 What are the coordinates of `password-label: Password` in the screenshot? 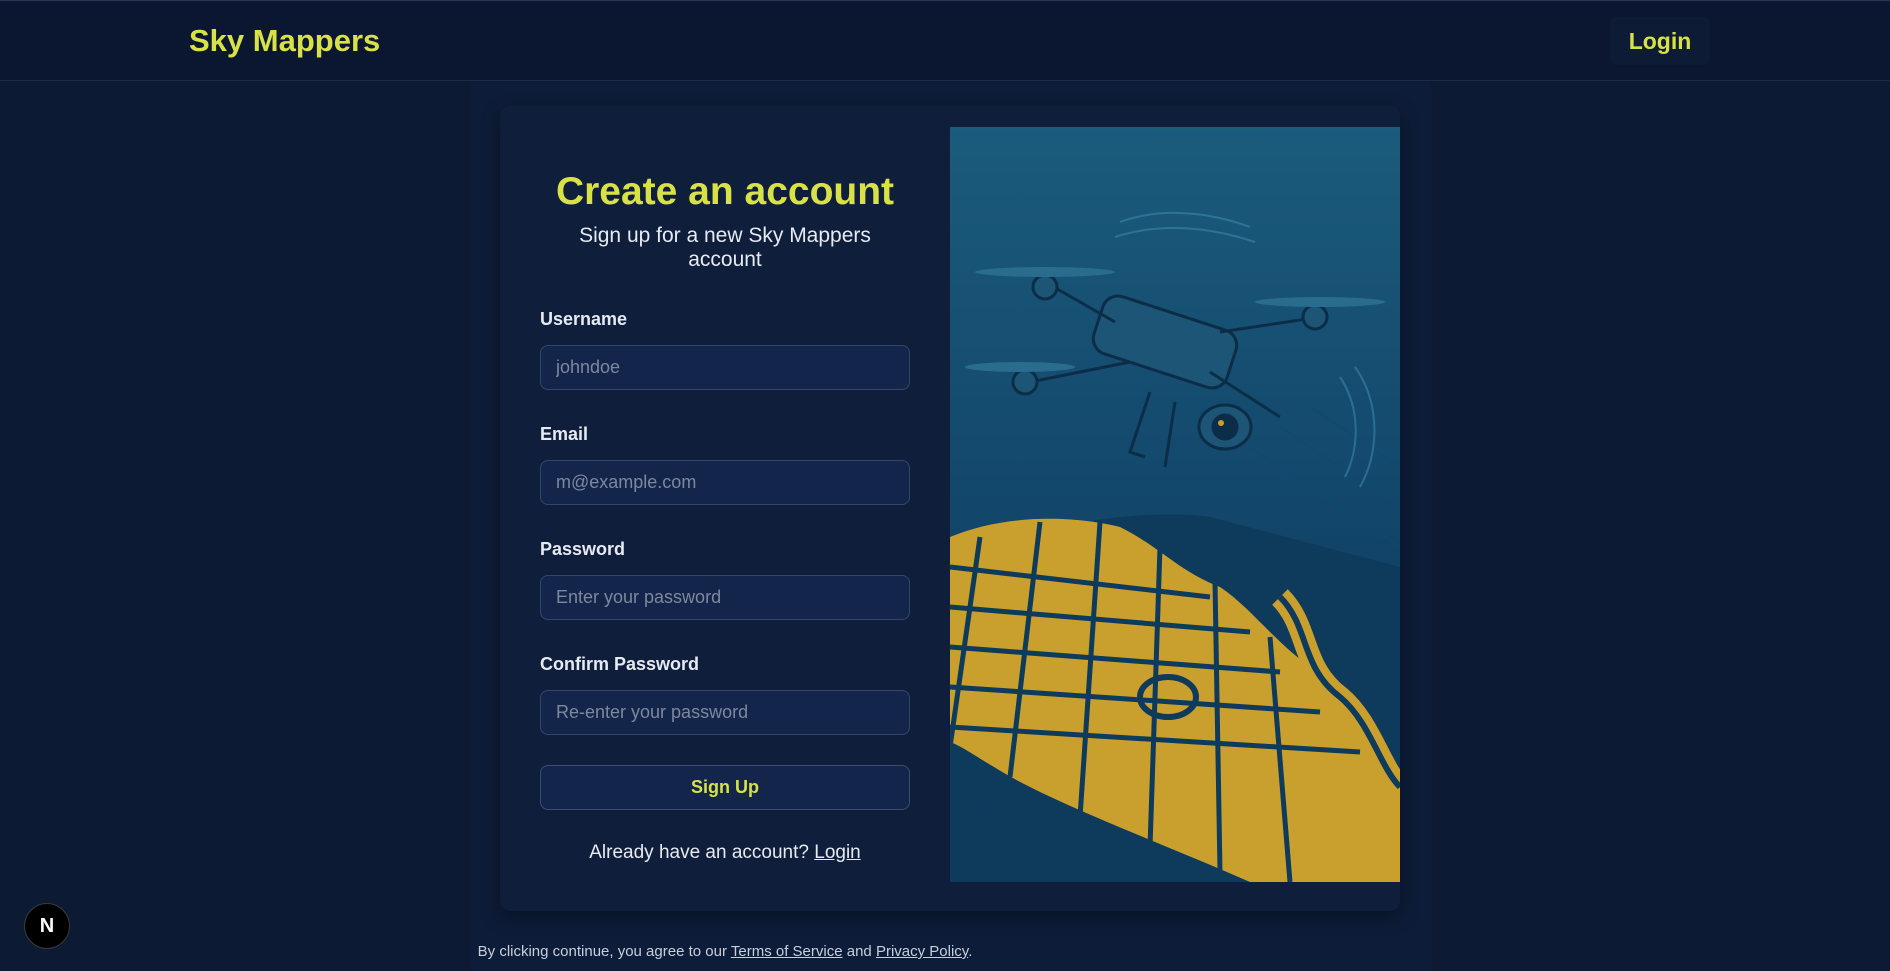 It's located at (583, 549).